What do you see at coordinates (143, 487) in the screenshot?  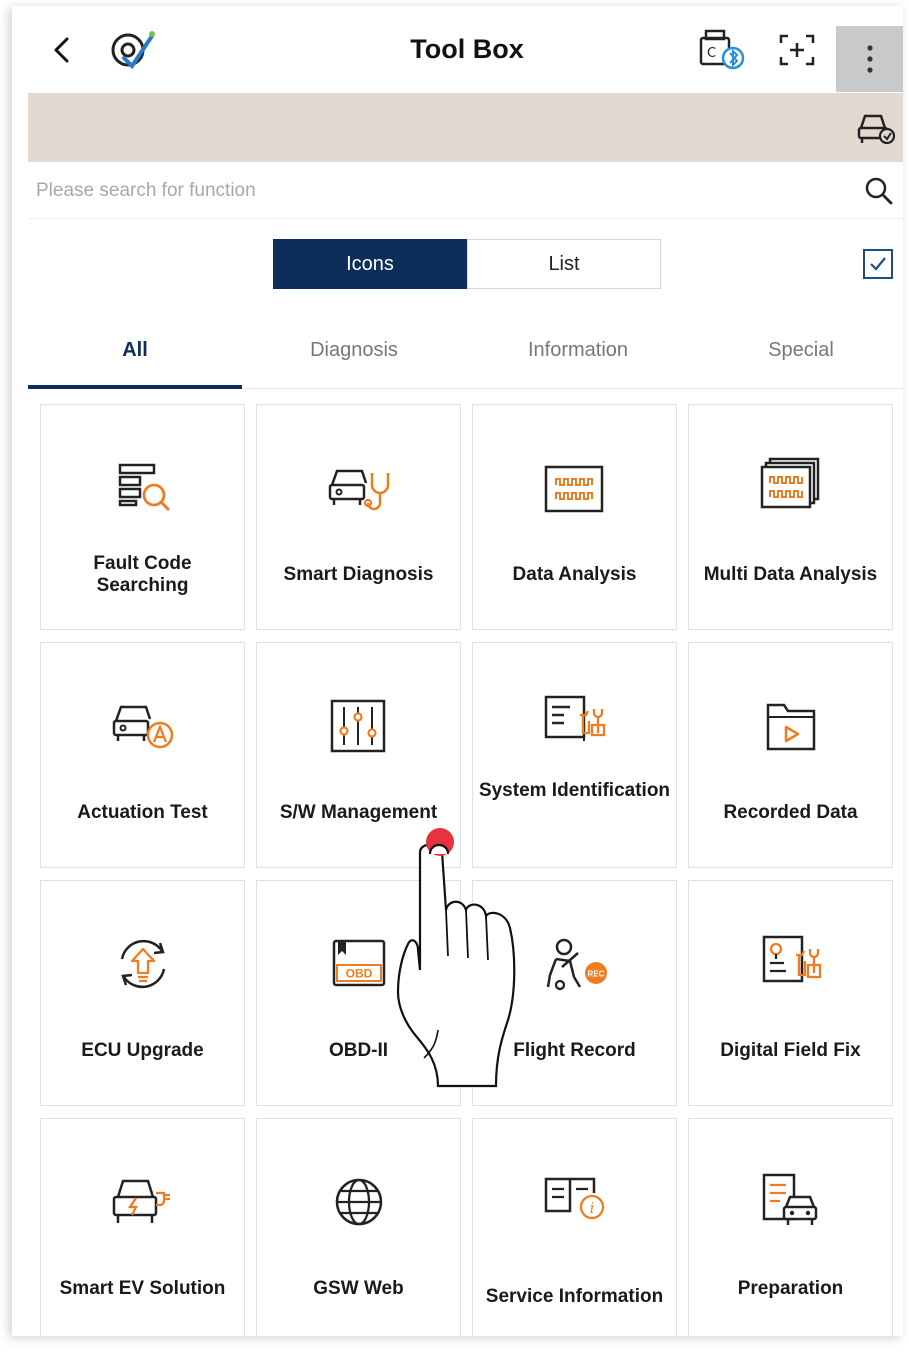 I see `fault-code-search-icon` at bounding box center [143, 487].